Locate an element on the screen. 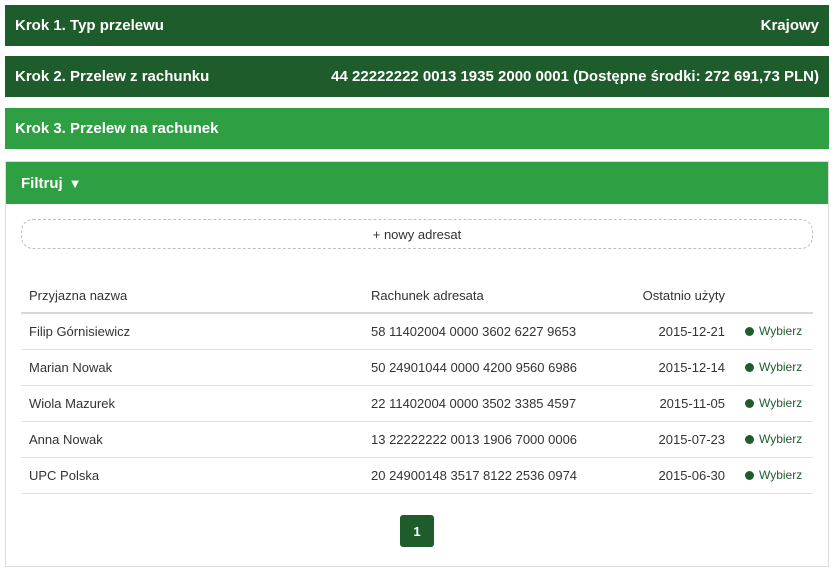 This screenshot has height=574, width=832. step-1-title: Krok 1. Typ przelewu is located at coordinates (89, 25).